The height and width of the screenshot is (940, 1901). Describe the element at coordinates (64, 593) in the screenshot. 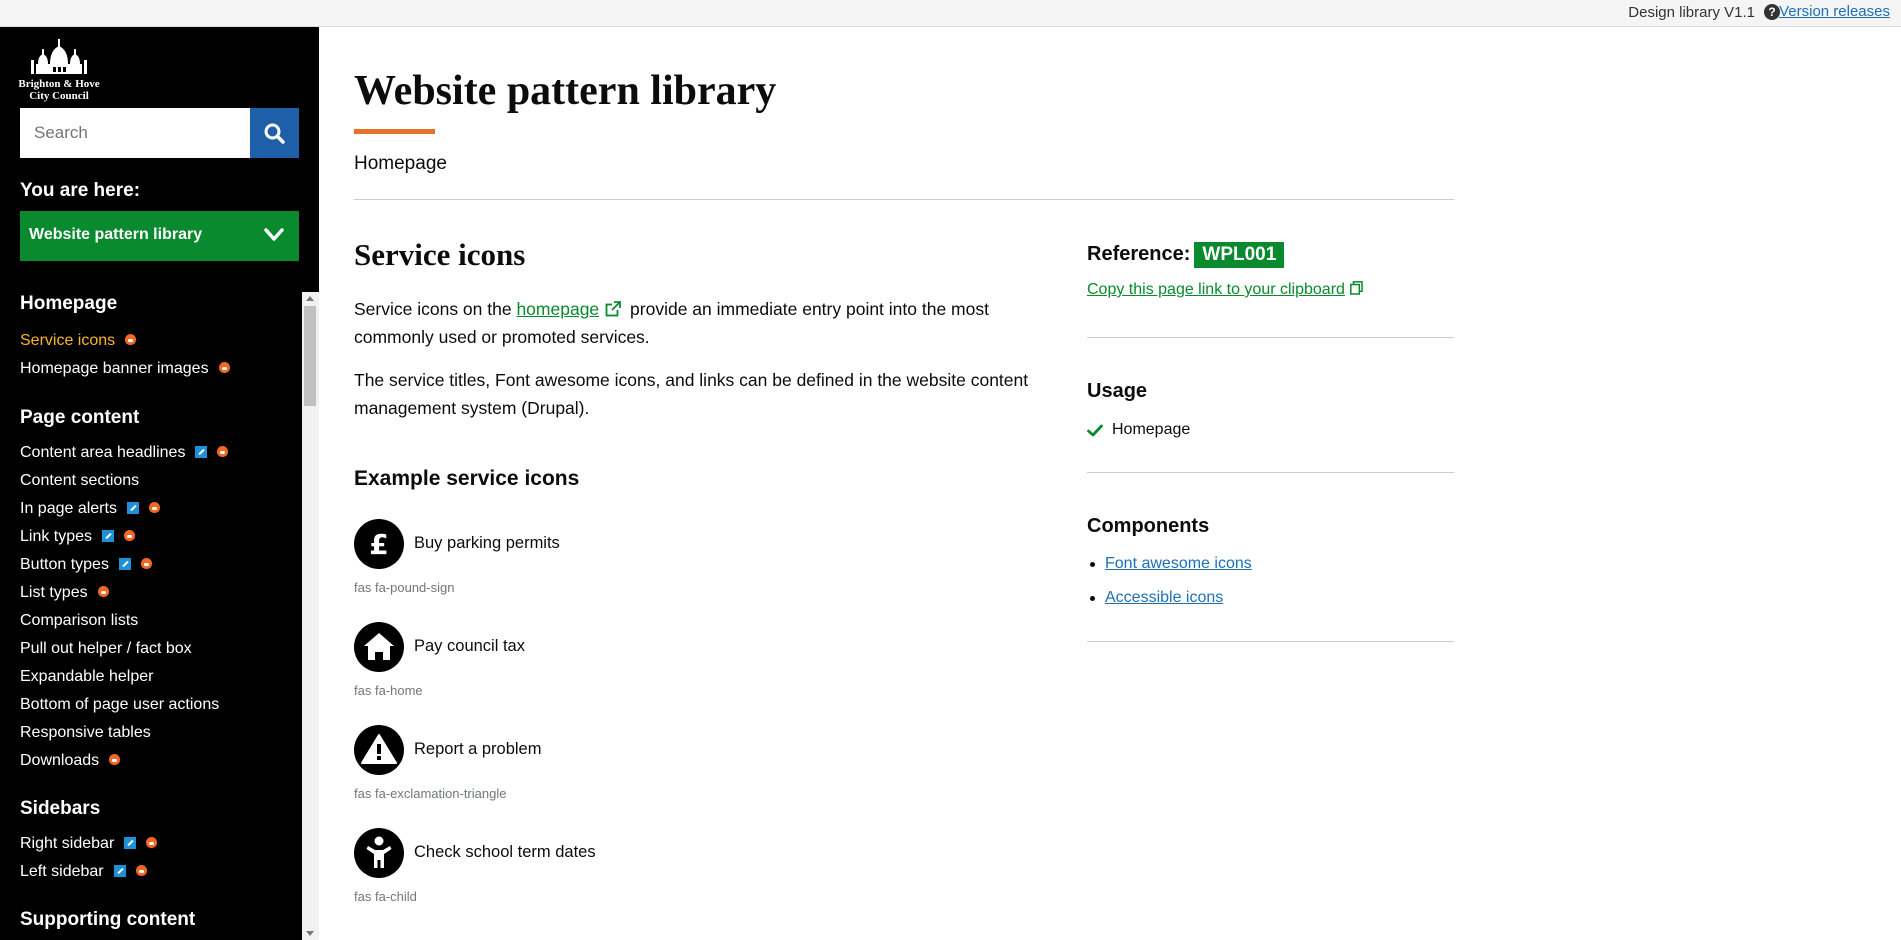

I see `sidebar-item-list-types: List types` at that location.